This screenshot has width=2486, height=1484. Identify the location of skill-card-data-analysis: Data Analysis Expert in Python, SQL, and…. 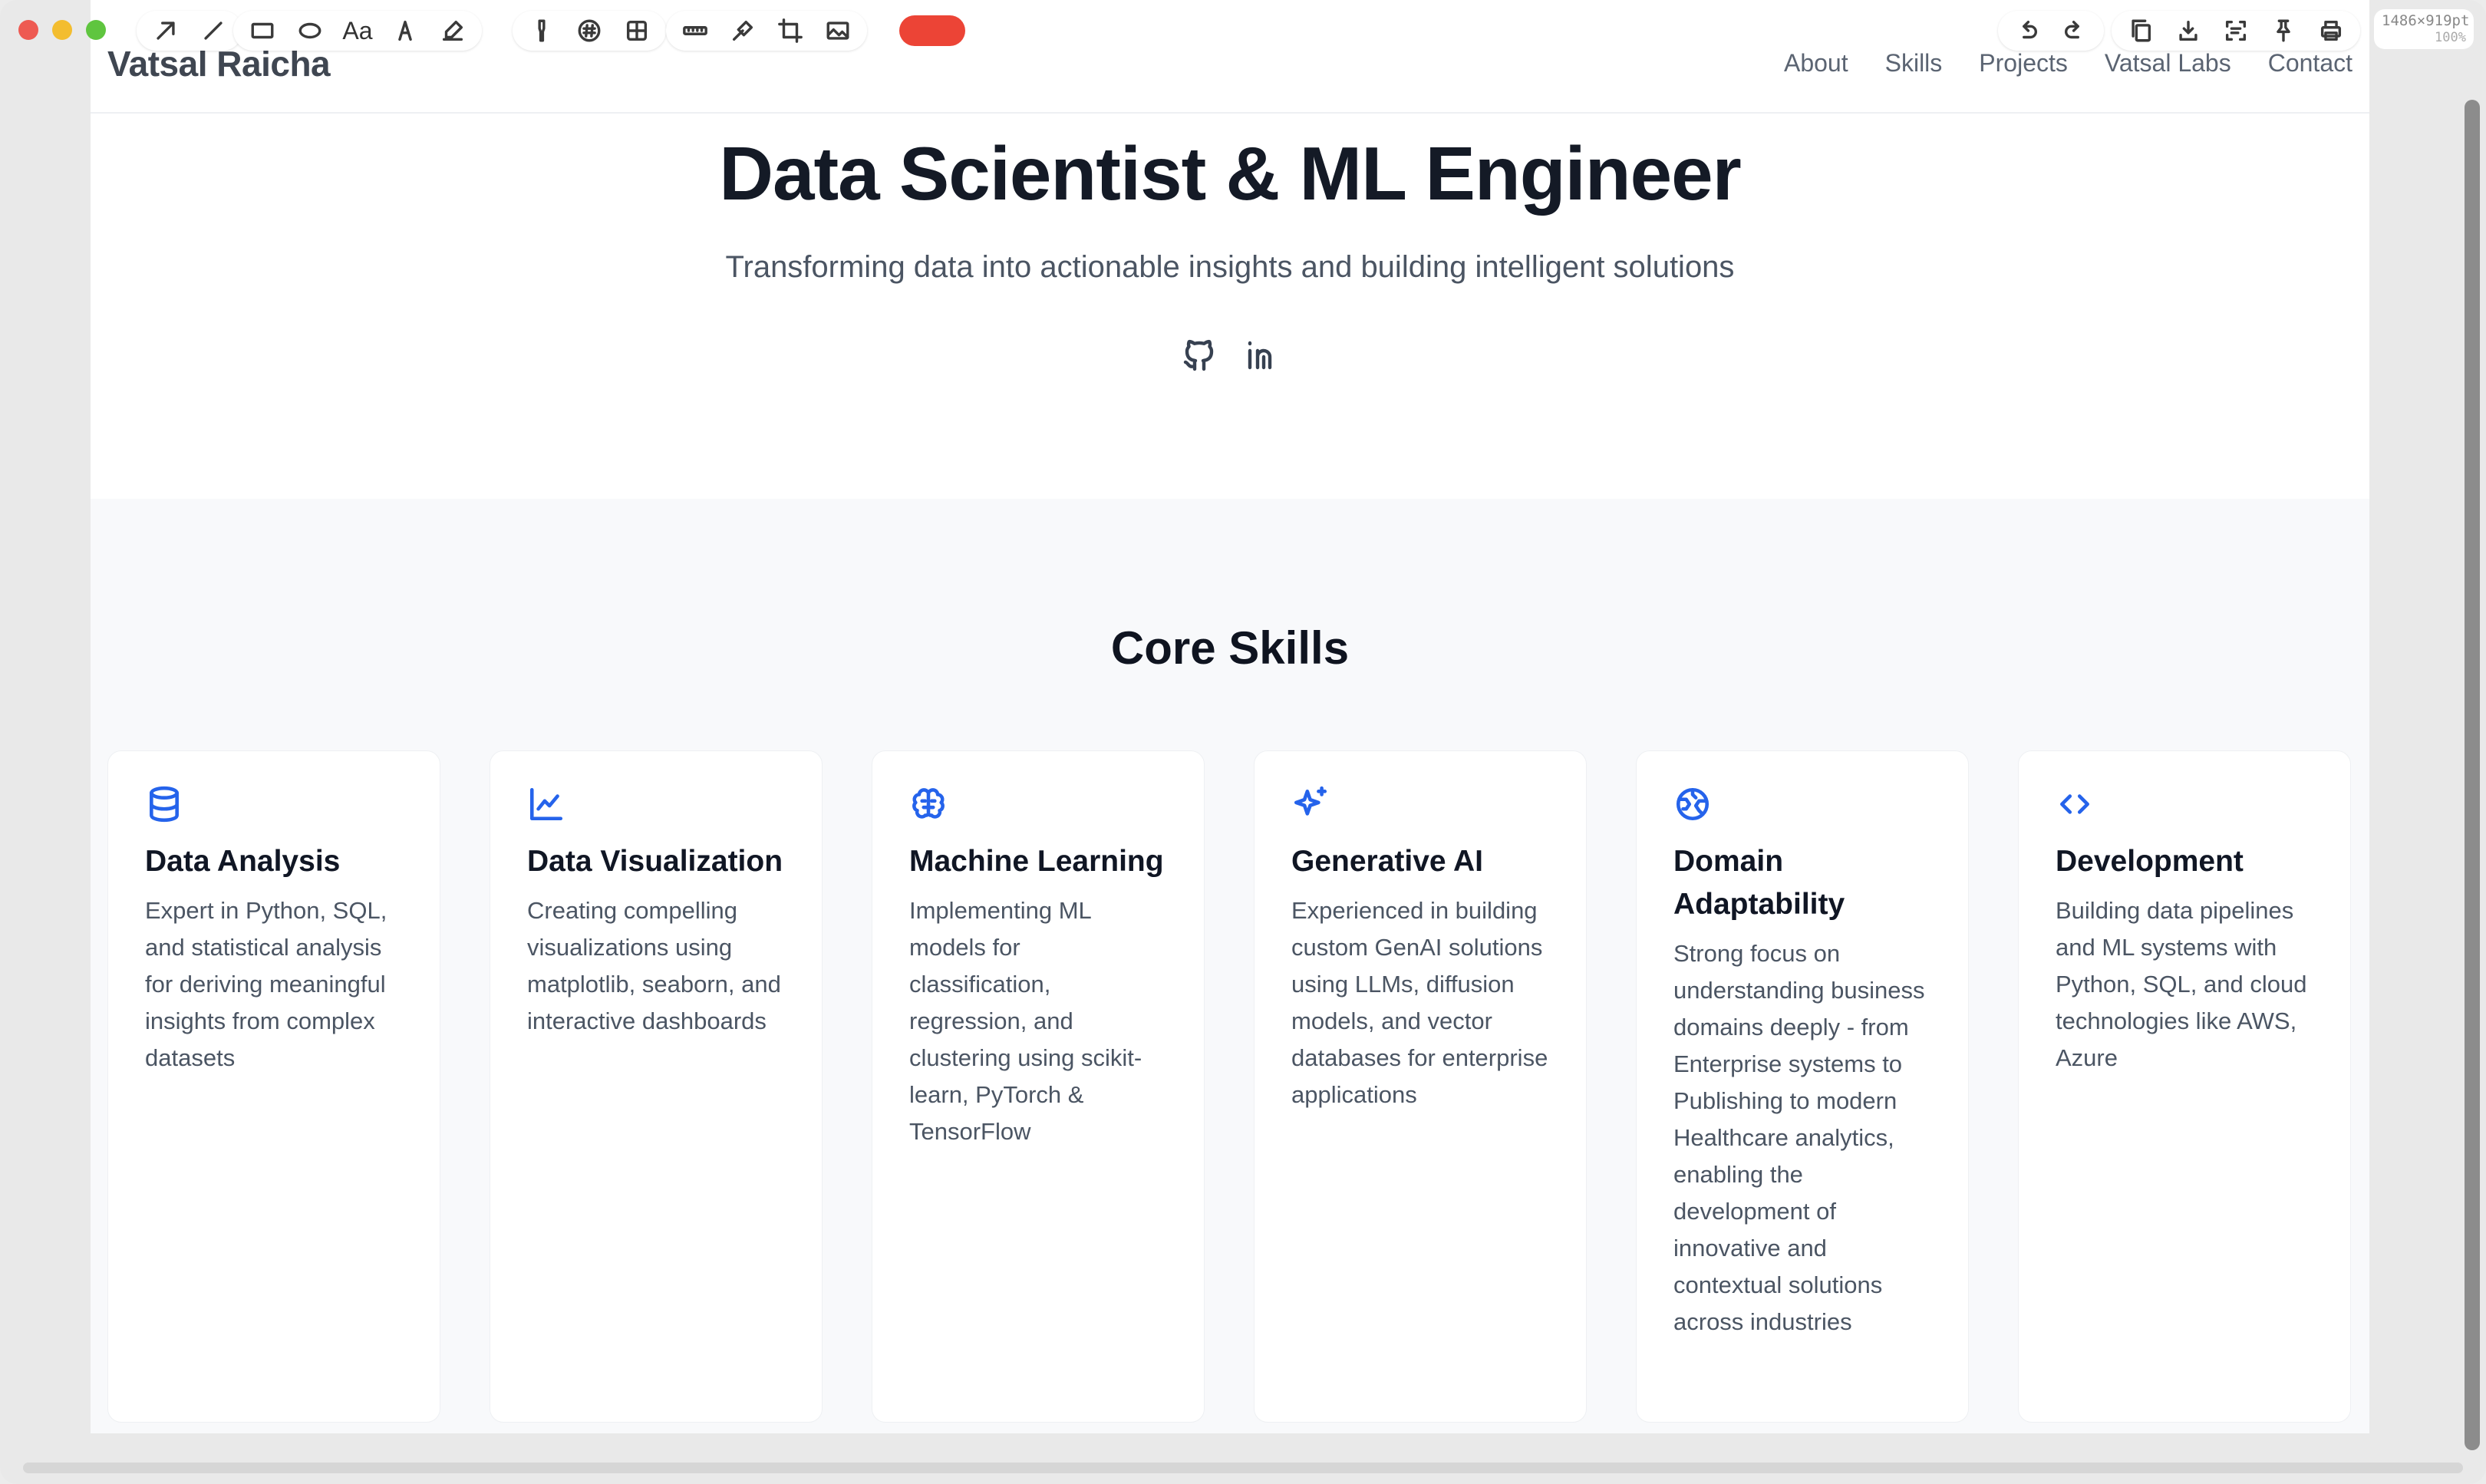
(273, 1086).